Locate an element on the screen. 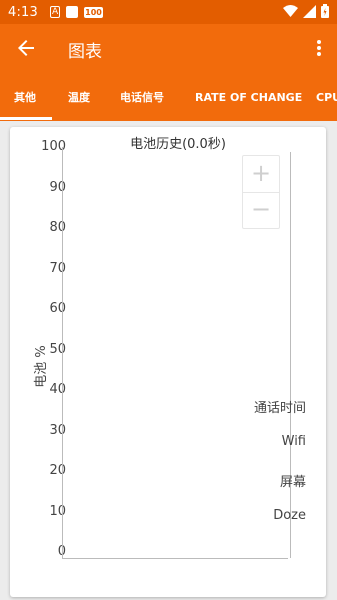  state-label-doze: Doze is located at coordinates (289, 515).